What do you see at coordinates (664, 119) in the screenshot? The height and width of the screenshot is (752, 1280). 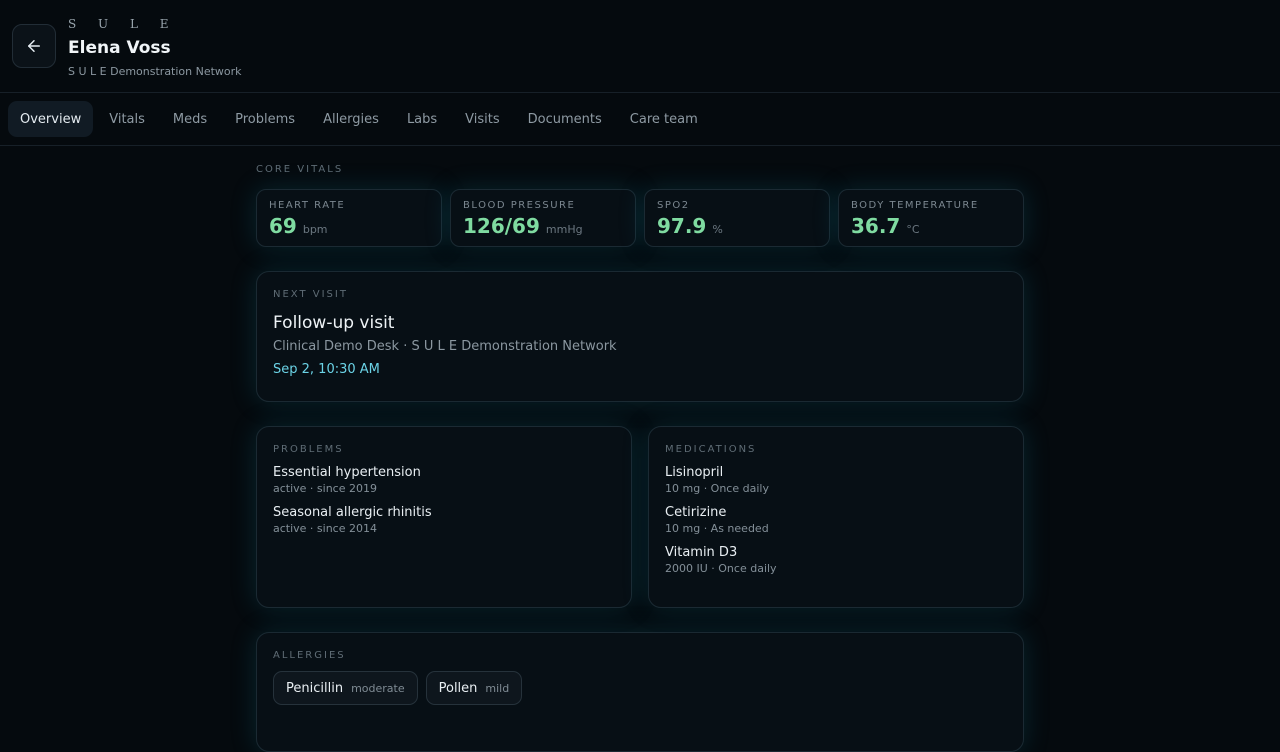 I see `tab-care-team: Care team` at bounding box center [664, 119].